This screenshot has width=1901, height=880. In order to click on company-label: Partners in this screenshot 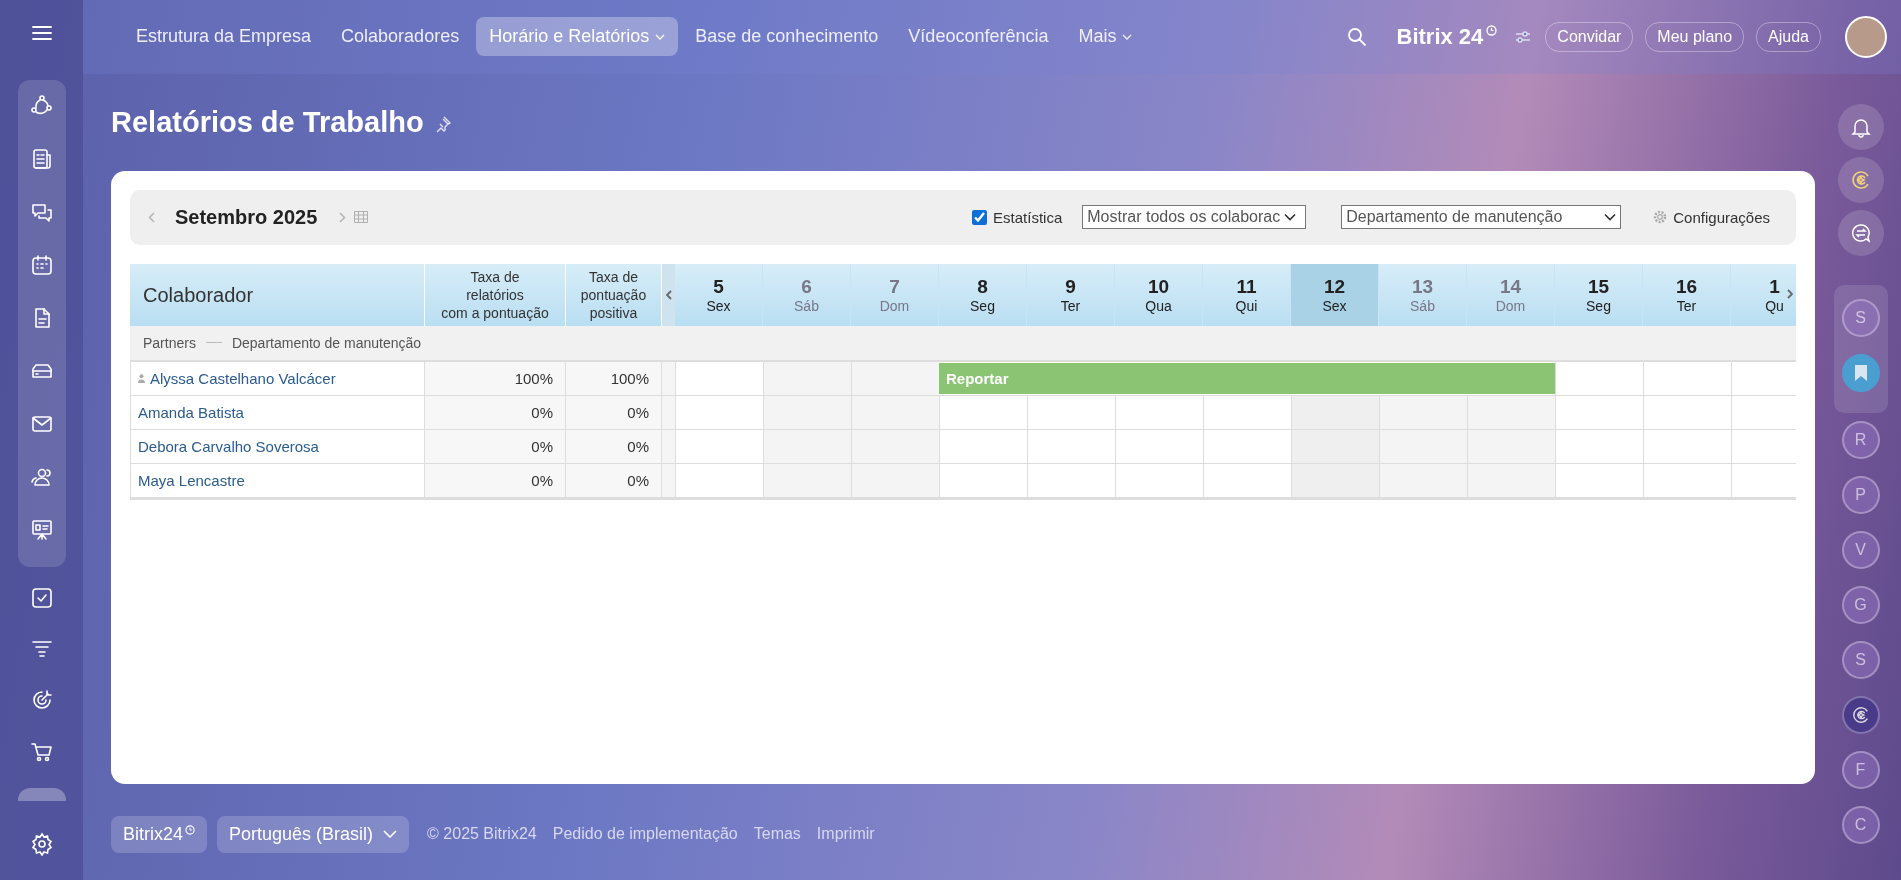, I will do `click(169, 342)`.